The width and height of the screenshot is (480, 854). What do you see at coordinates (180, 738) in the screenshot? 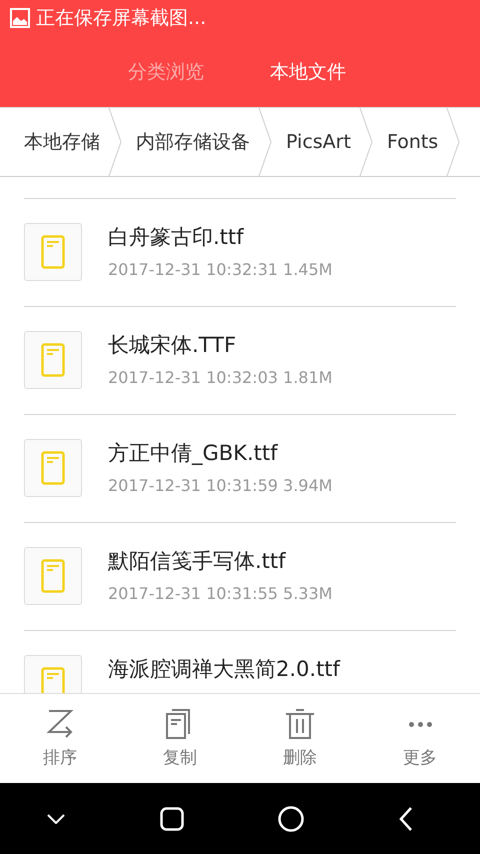
I see `toolbar-button: 复制` at bounding box center [180, 738].